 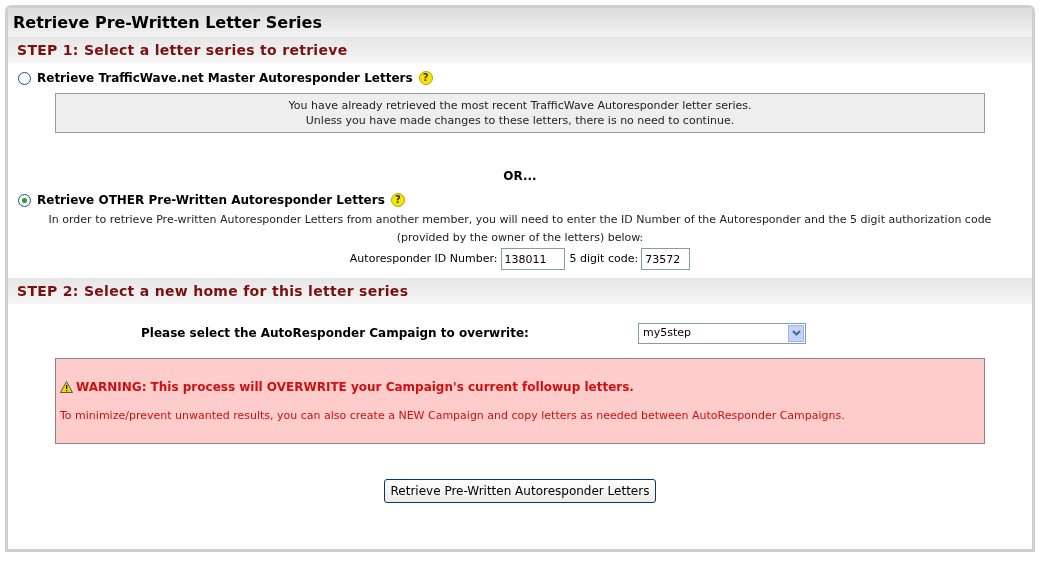 What do you see at coordinates (604, 258) in the screenshot?
I see `field-label: 5 digit code:` at bounding box center [604, 258].